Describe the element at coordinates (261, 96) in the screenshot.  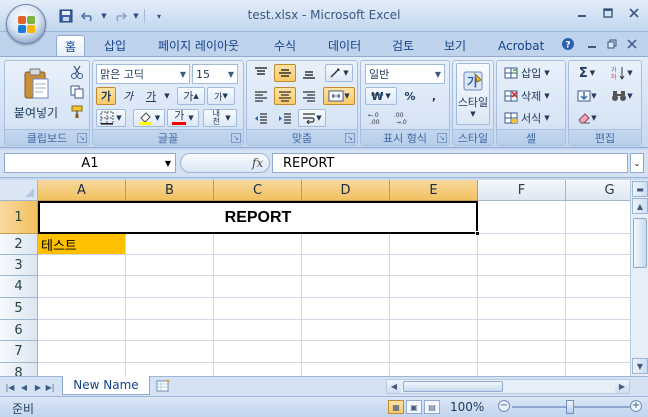
I see `align-left-icon` at that location.